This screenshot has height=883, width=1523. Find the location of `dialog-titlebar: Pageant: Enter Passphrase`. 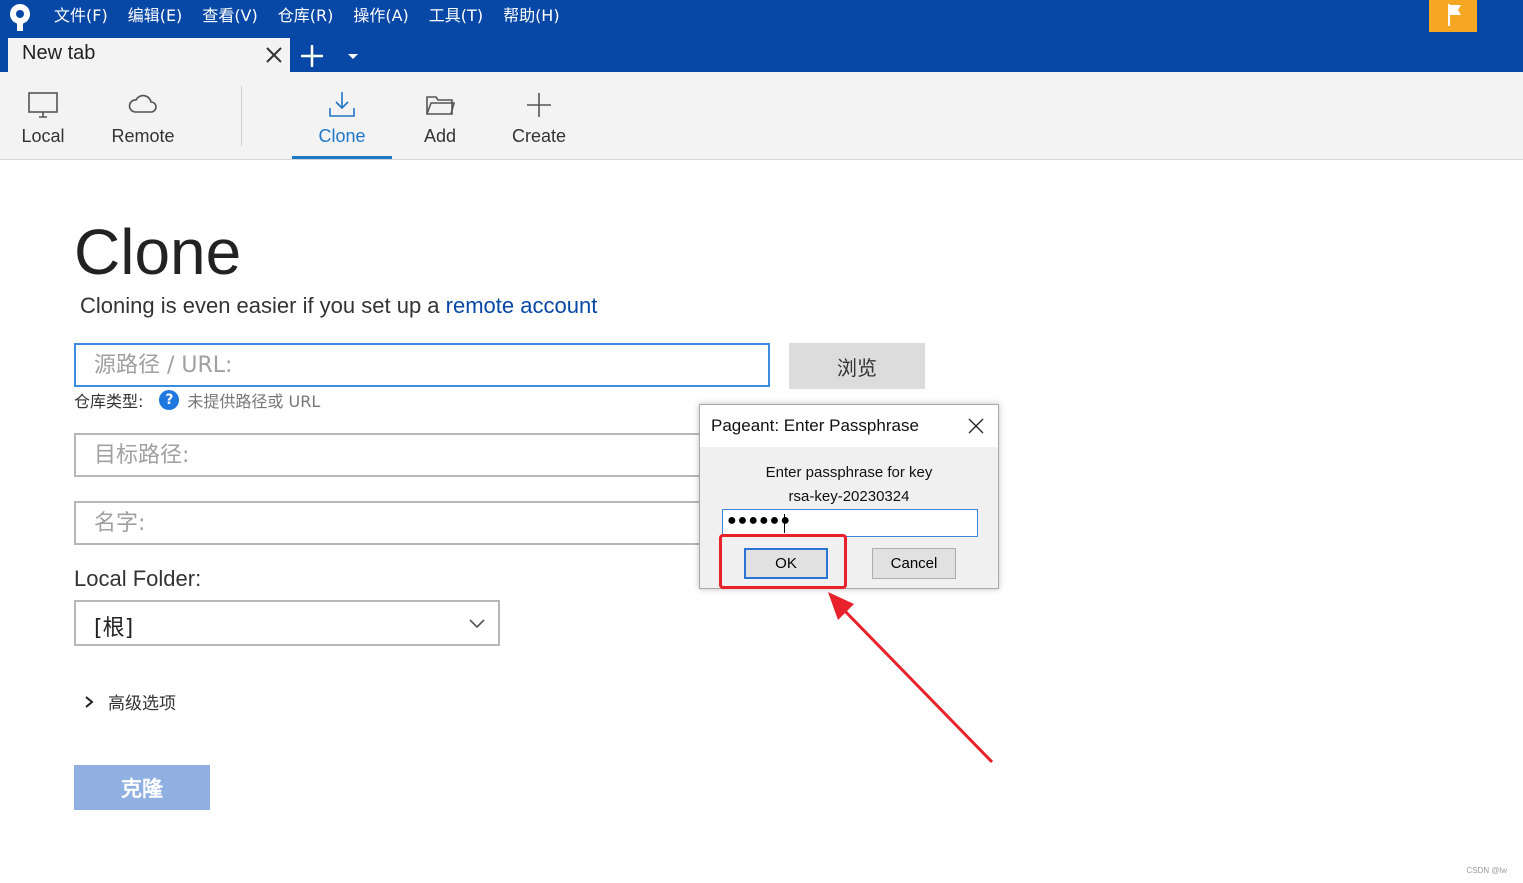

dialog-titlebar: Pageant: Enter Passphrase is located at coordinates (849, 426).